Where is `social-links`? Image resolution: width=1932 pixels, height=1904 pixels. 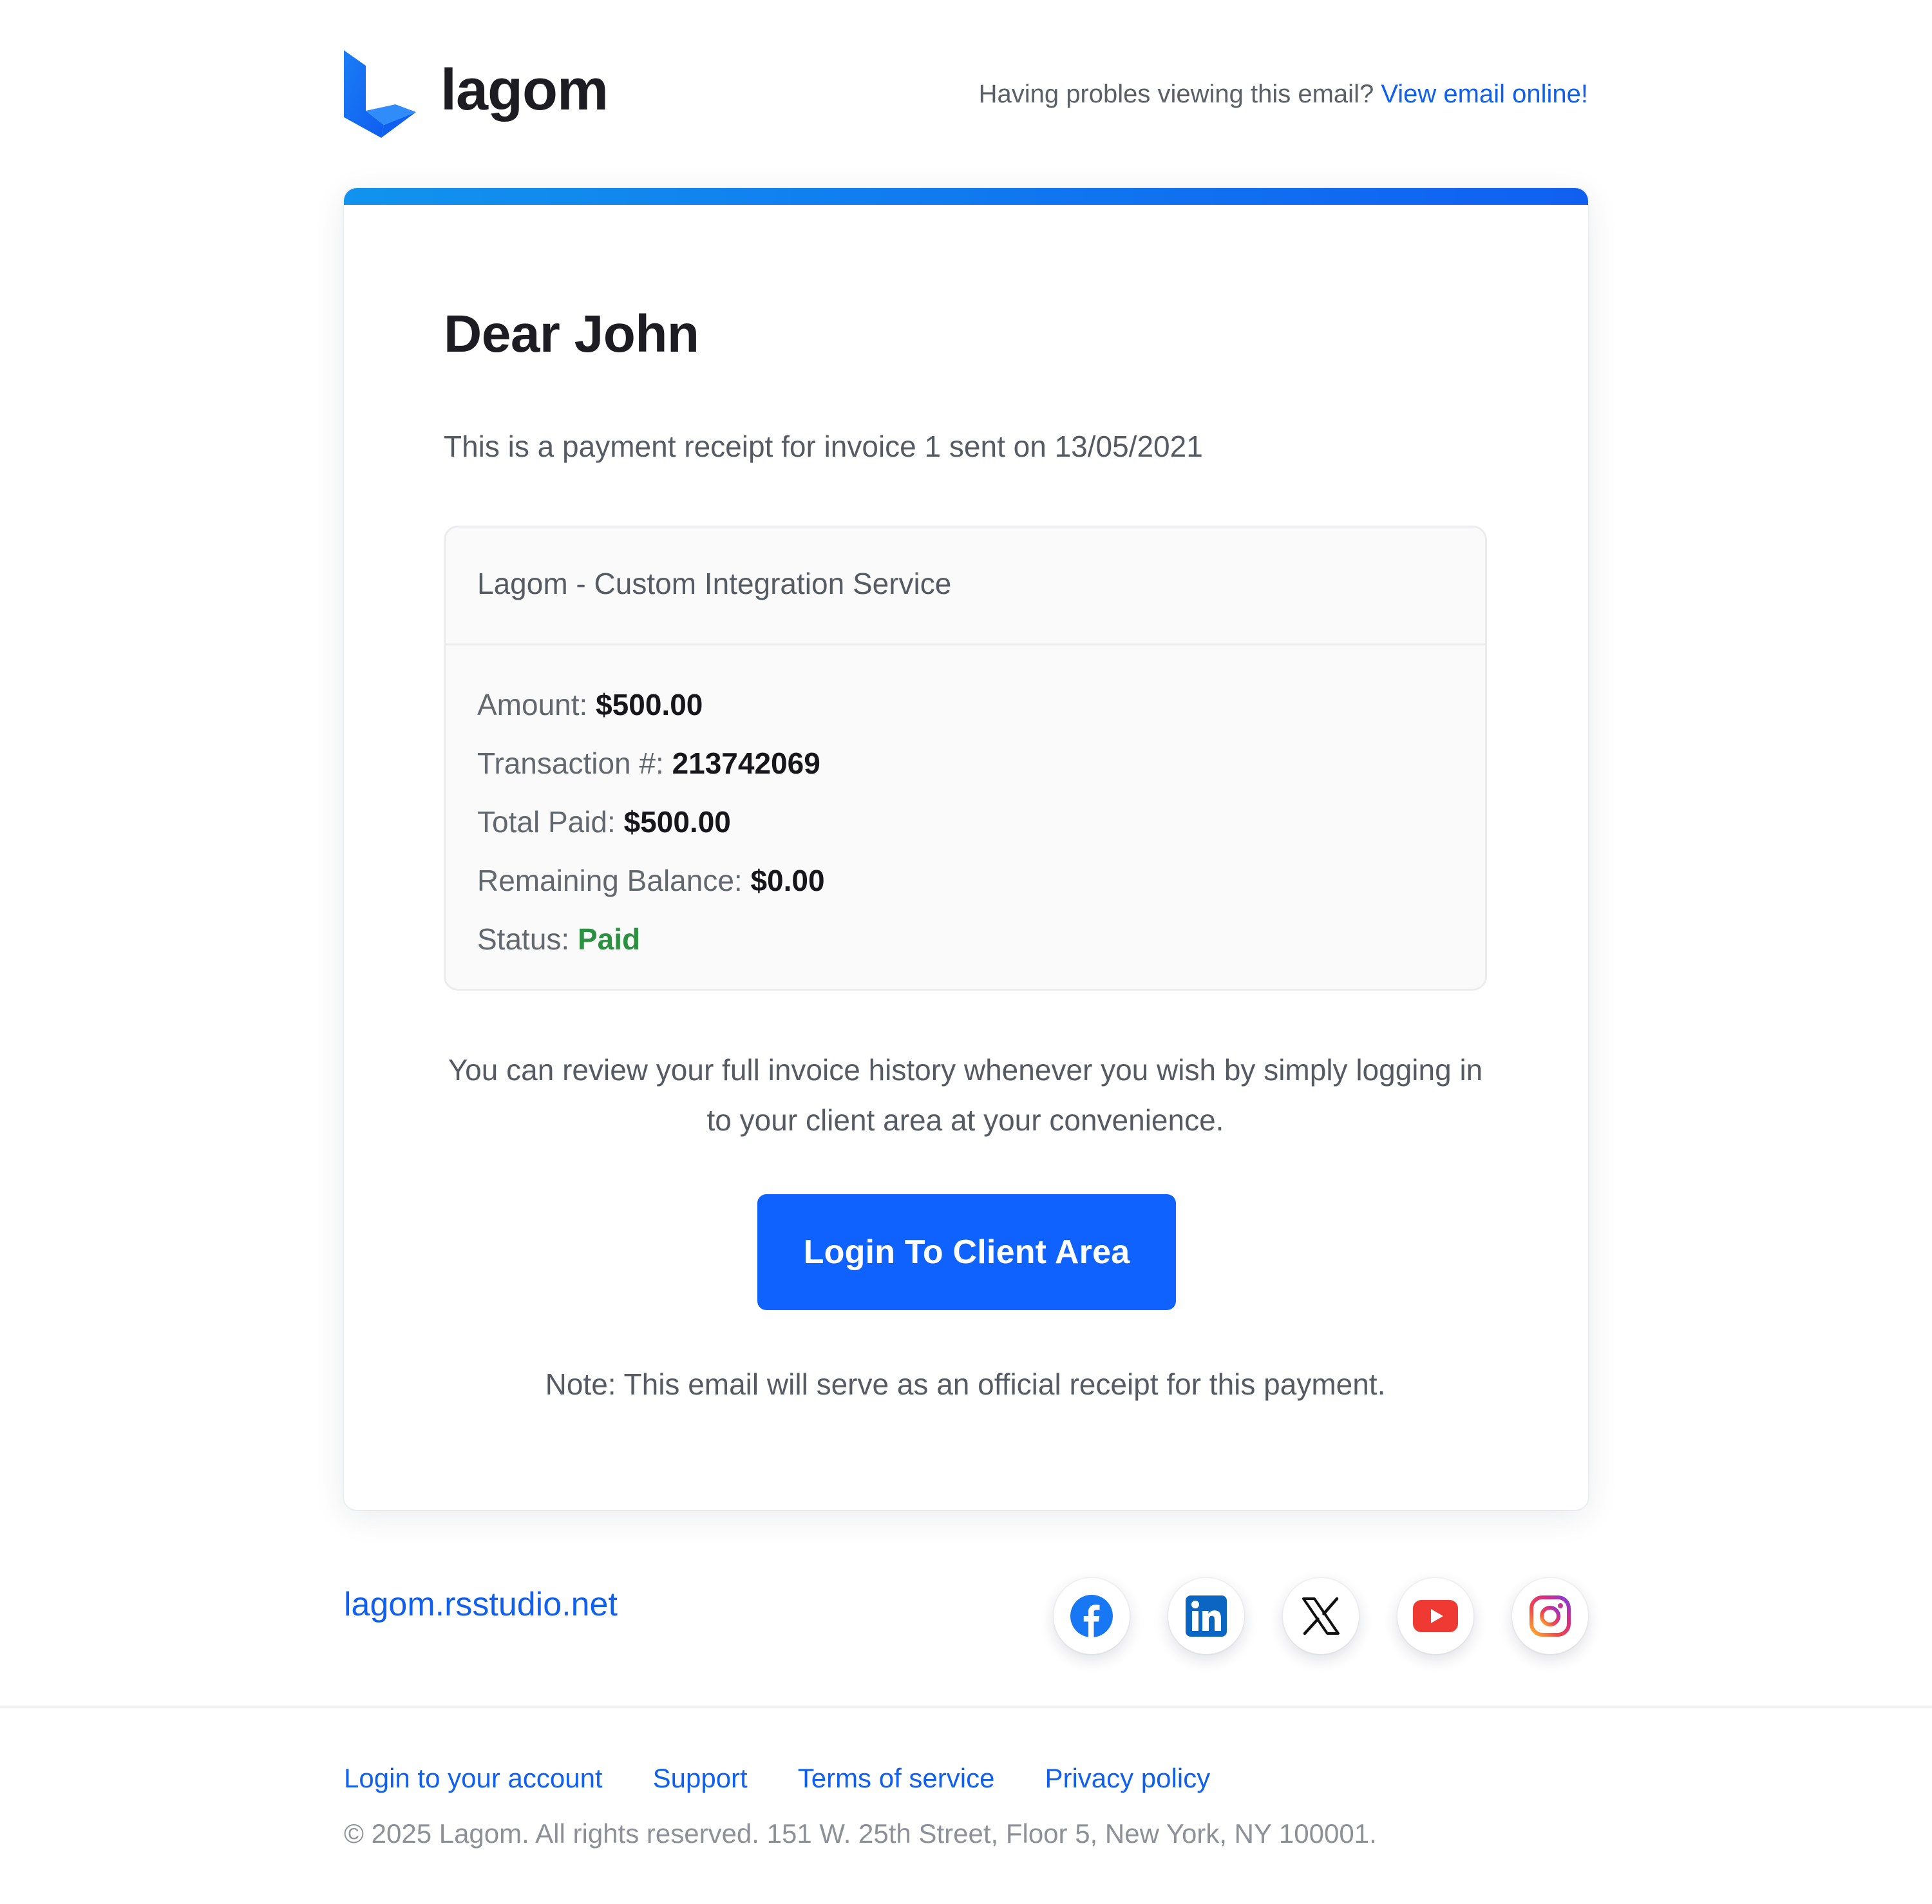 social-links is located at coordinates (1321, 1616).